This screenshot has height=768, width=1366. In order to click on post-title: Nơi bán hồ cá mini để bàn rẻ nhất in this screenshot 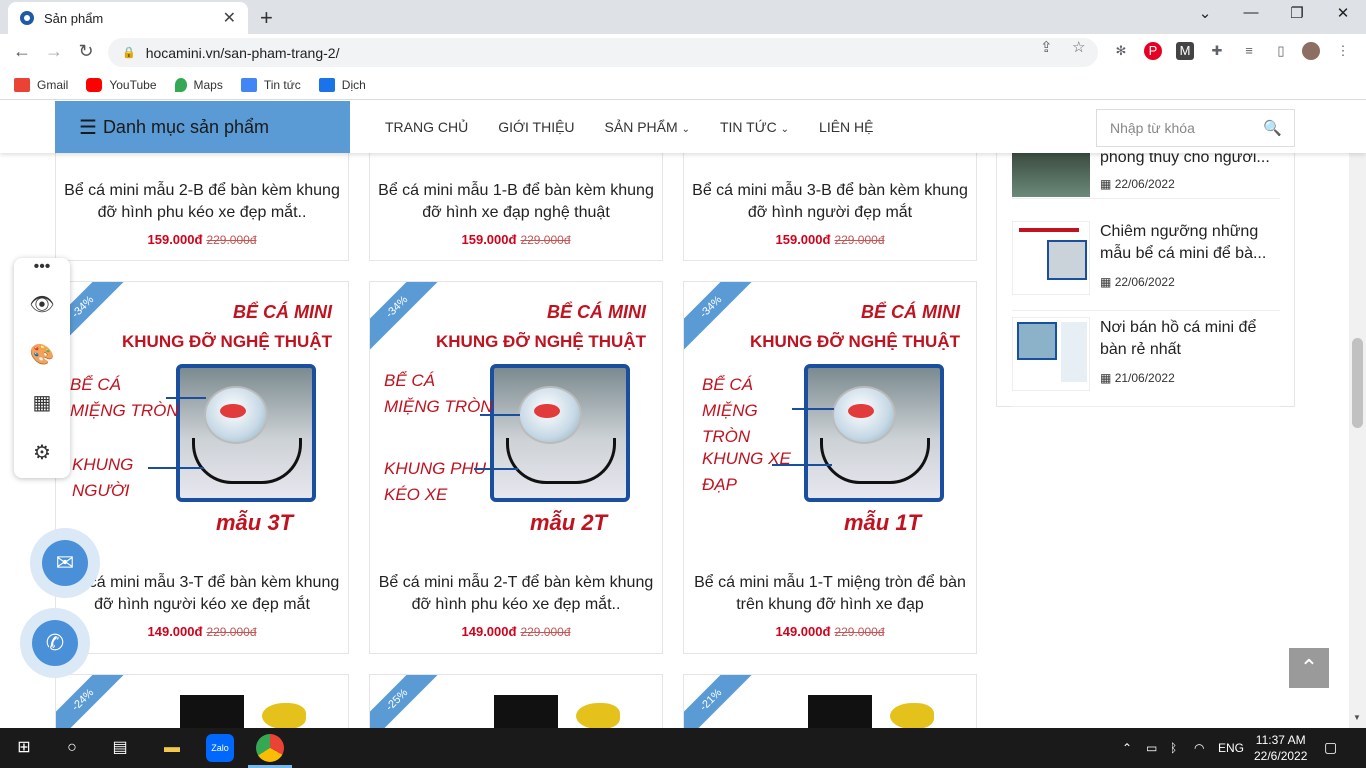, I will do `click(1190, 339)`.